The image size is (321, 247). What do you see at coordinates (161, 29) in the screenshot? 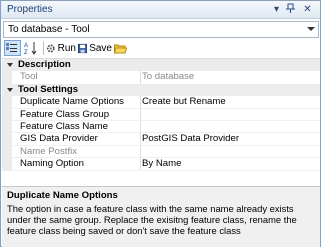
I see `object-selector-combo: To database - Tool` at bounding box center [161, 29].